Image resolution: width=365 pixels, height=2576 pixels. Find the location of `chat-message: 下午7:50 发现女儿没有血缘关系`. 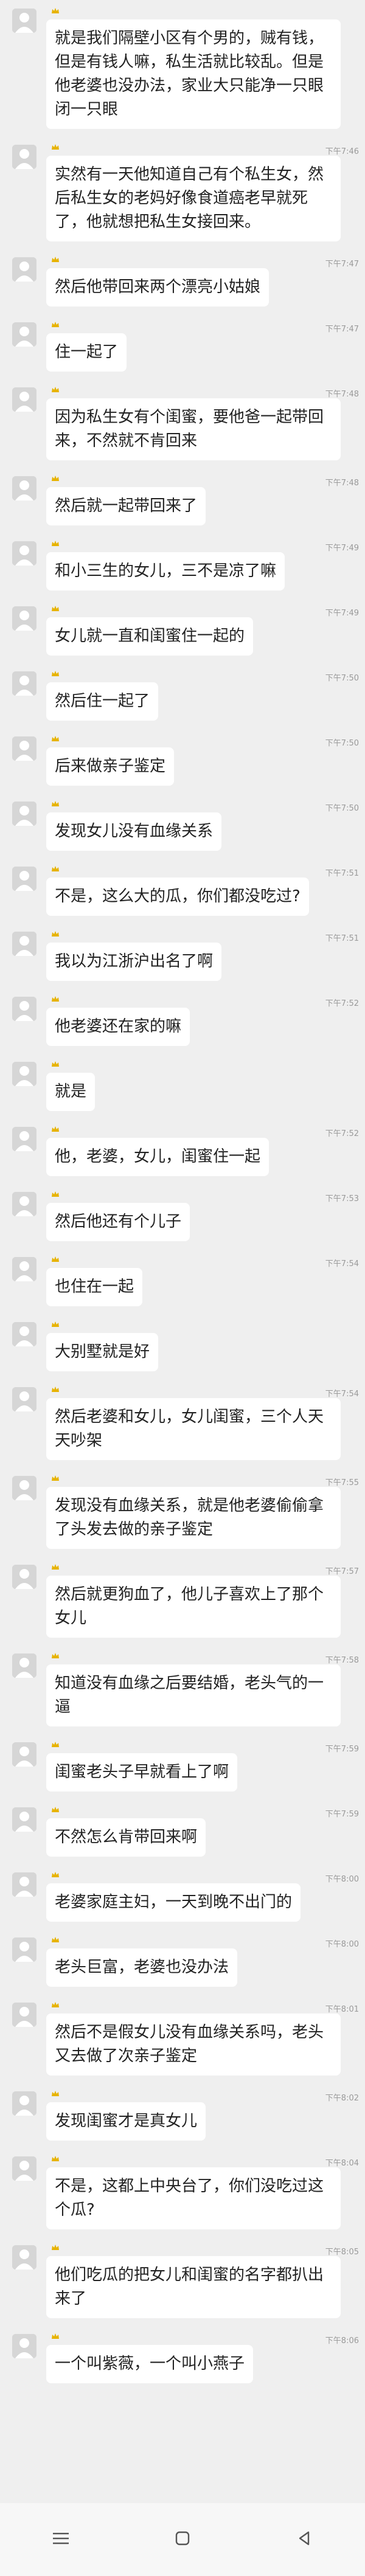

chat-message: 下午7:50 发现女儿没有血缘关系 is located at coordinates (182, 822).